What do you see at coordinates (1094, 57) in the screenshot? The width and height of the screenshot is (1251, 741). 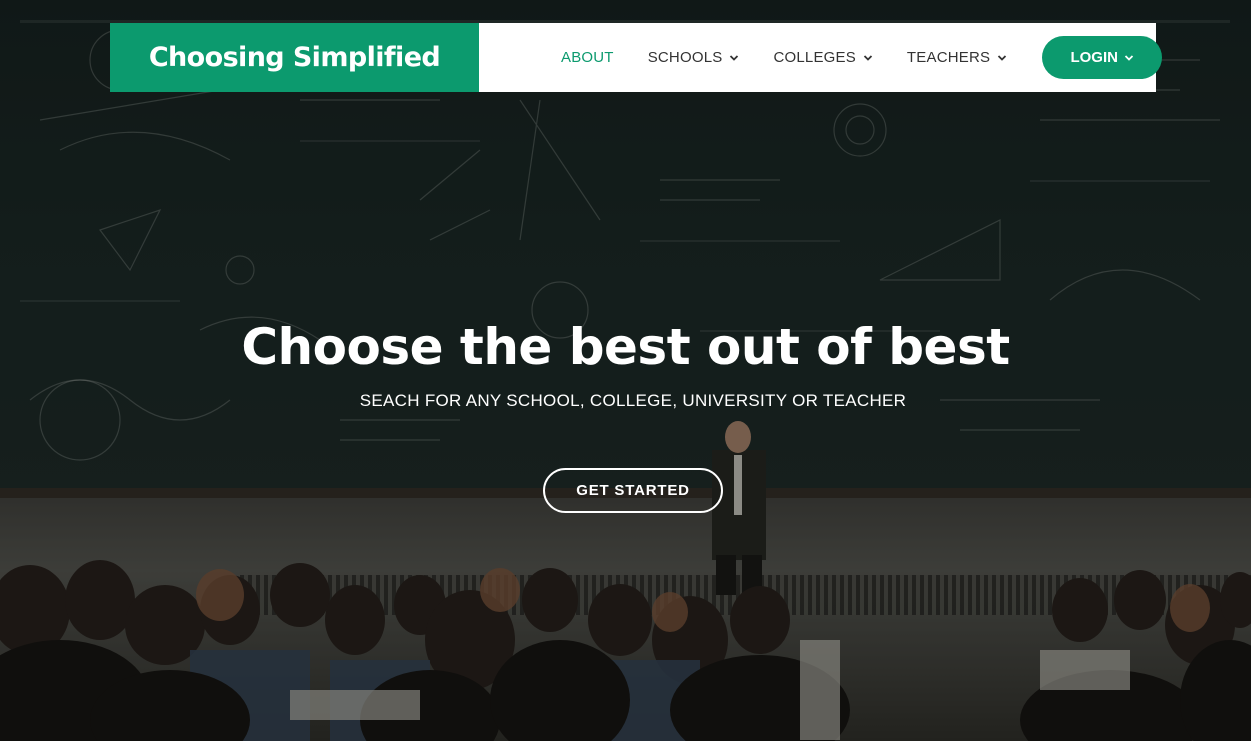 I see `login-label: LOGIN` at bounding box center [1094, 57].